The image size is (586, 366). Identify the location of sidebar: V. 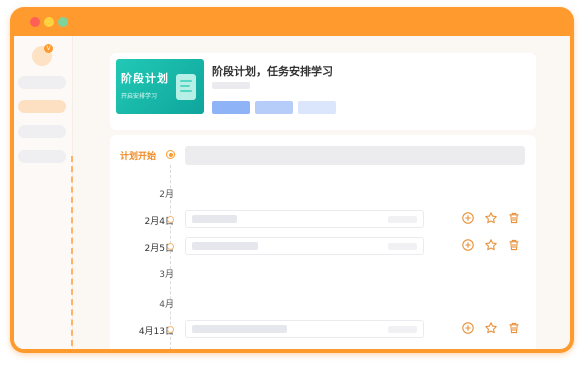
(43, 192).